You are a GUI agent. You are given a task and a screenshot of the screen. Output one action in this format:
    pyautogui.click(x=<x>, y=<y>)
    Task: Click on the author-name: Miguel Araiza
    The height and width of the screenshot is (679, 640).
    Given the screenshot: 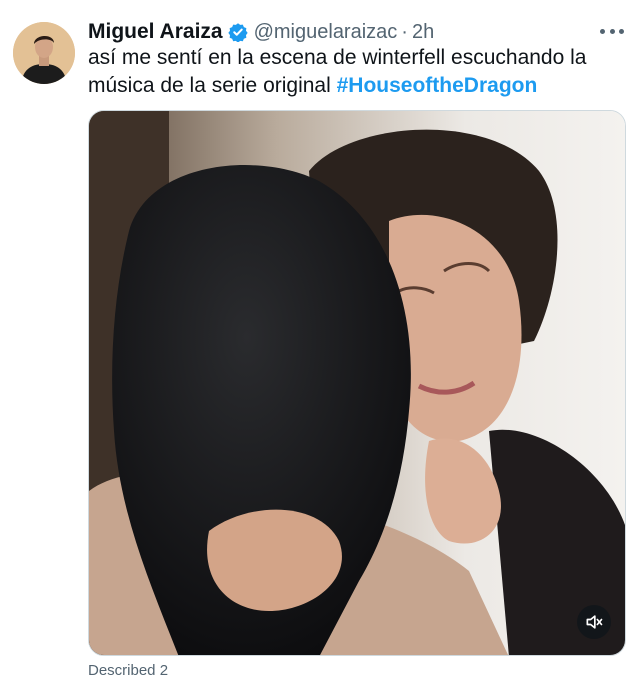 What is the action you would take?
    pyautogui.click(x=155, y=32)
    